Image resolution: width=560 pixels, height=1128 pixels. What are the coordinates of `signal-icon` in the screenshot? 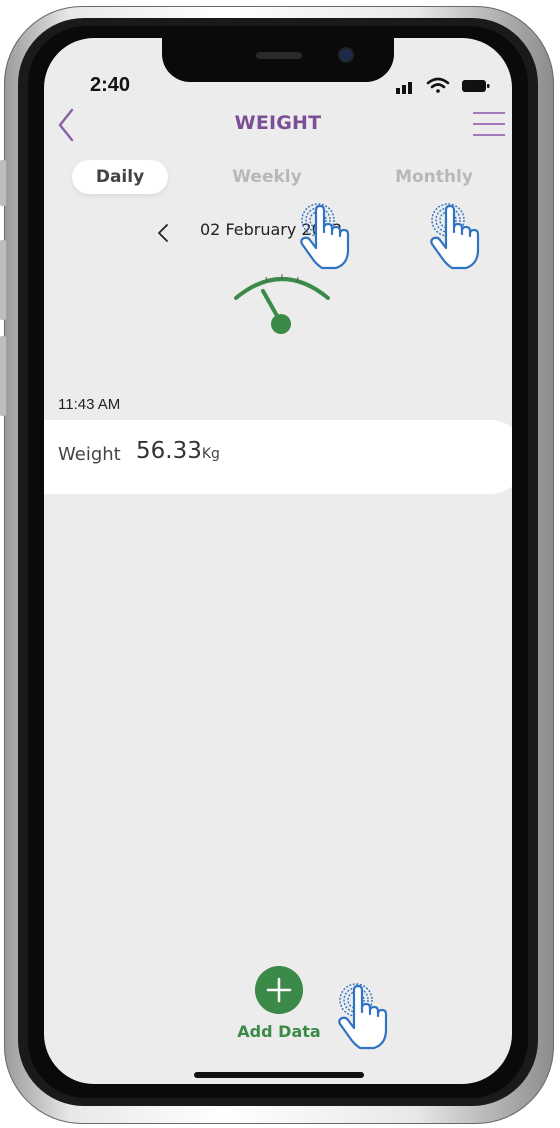 It's located at (404, 88).